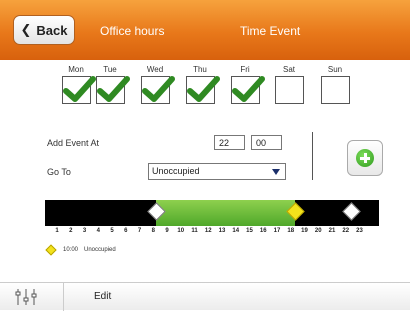  What do you see at coordinates (57, 231) in the screenshot?
I see `hour-tick-label: 1` at bounding box center [57, 231].